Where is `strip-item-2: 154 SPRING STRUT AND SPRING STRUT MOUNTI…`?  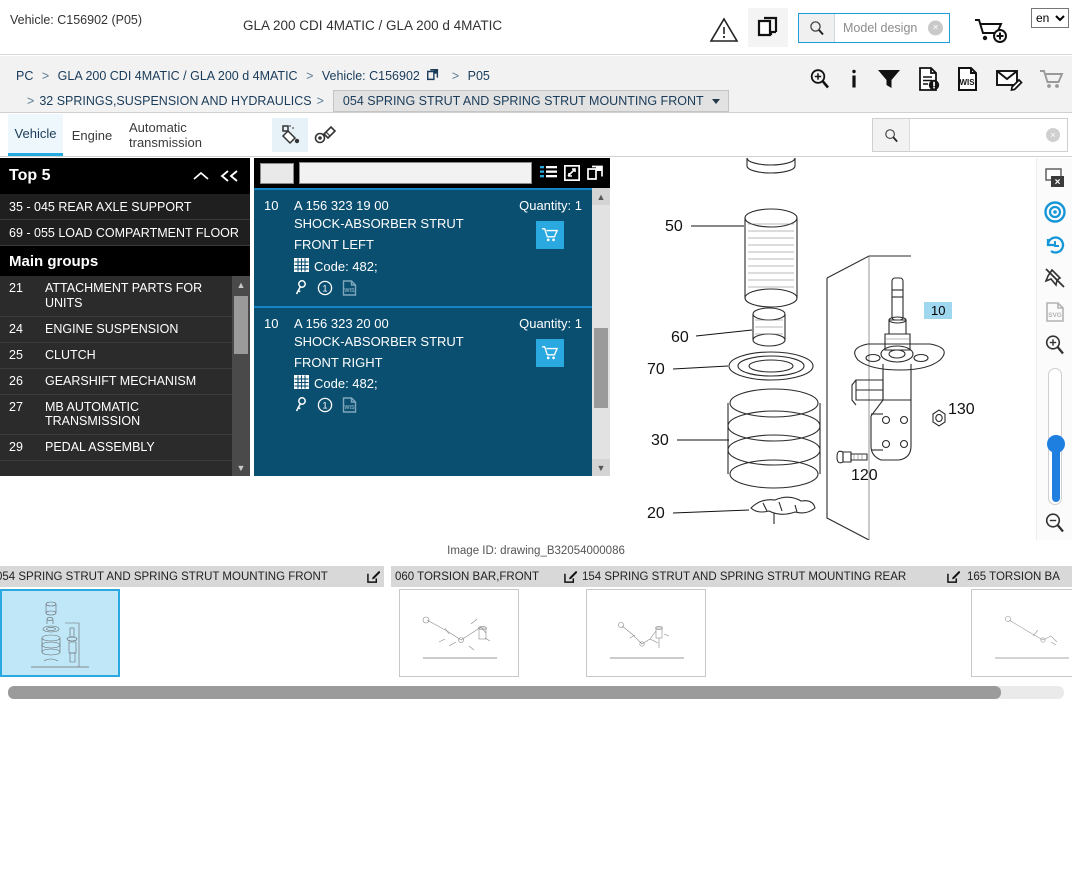
strip-item-2: 154 SPRING STRUT AND SPRING STRUT MOUNTI… is located at coordinates (772, 622).